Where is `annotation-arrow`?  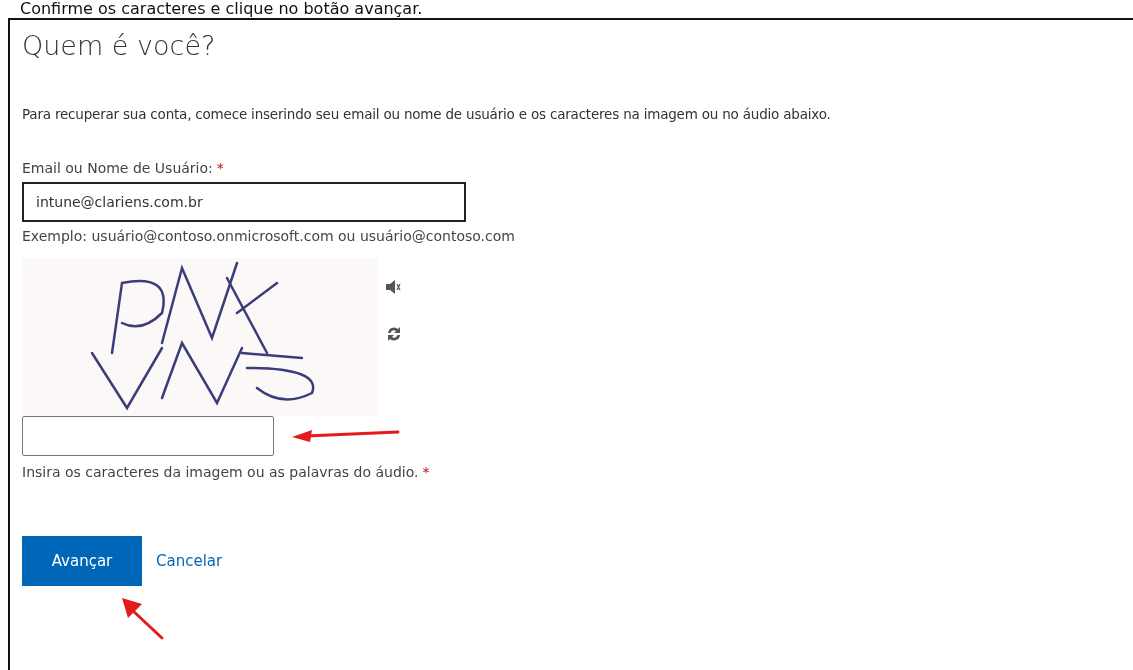 annotation-arrow is located at coordinates (143, 619).